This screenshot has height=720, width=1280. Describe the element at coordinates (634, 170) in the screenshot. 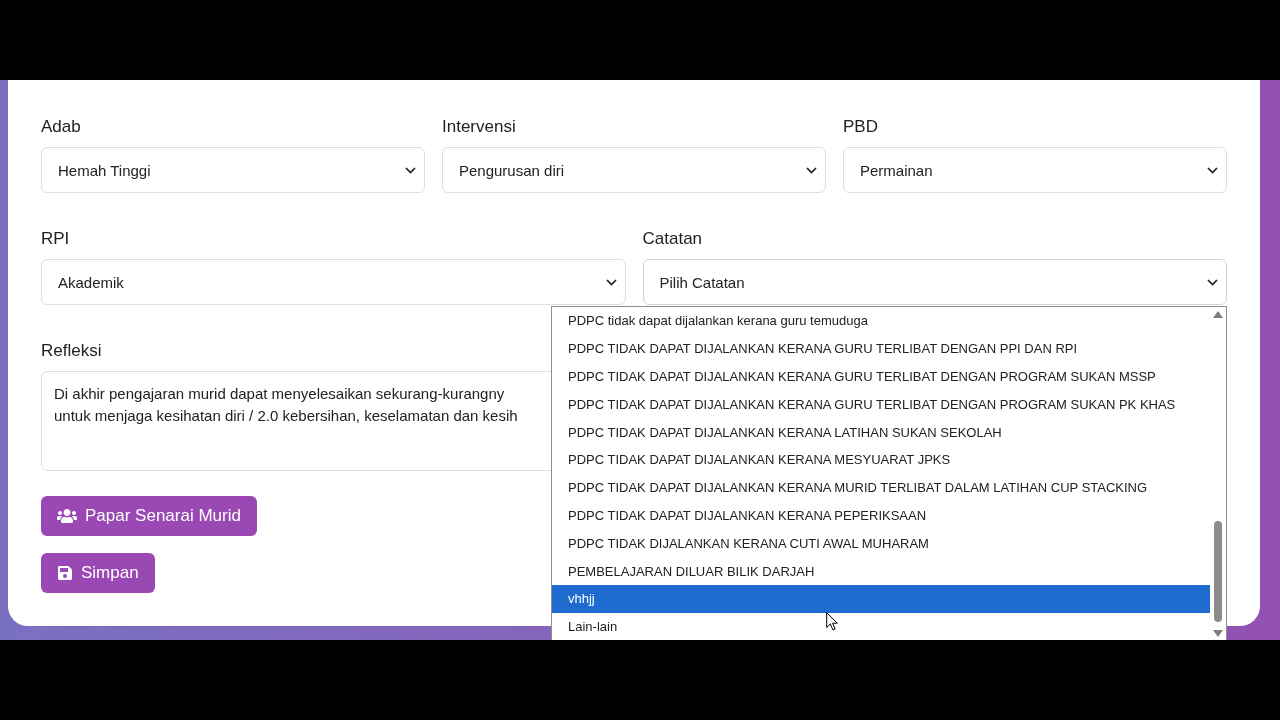

I see `select-field: Pengurusan diri` at that location.